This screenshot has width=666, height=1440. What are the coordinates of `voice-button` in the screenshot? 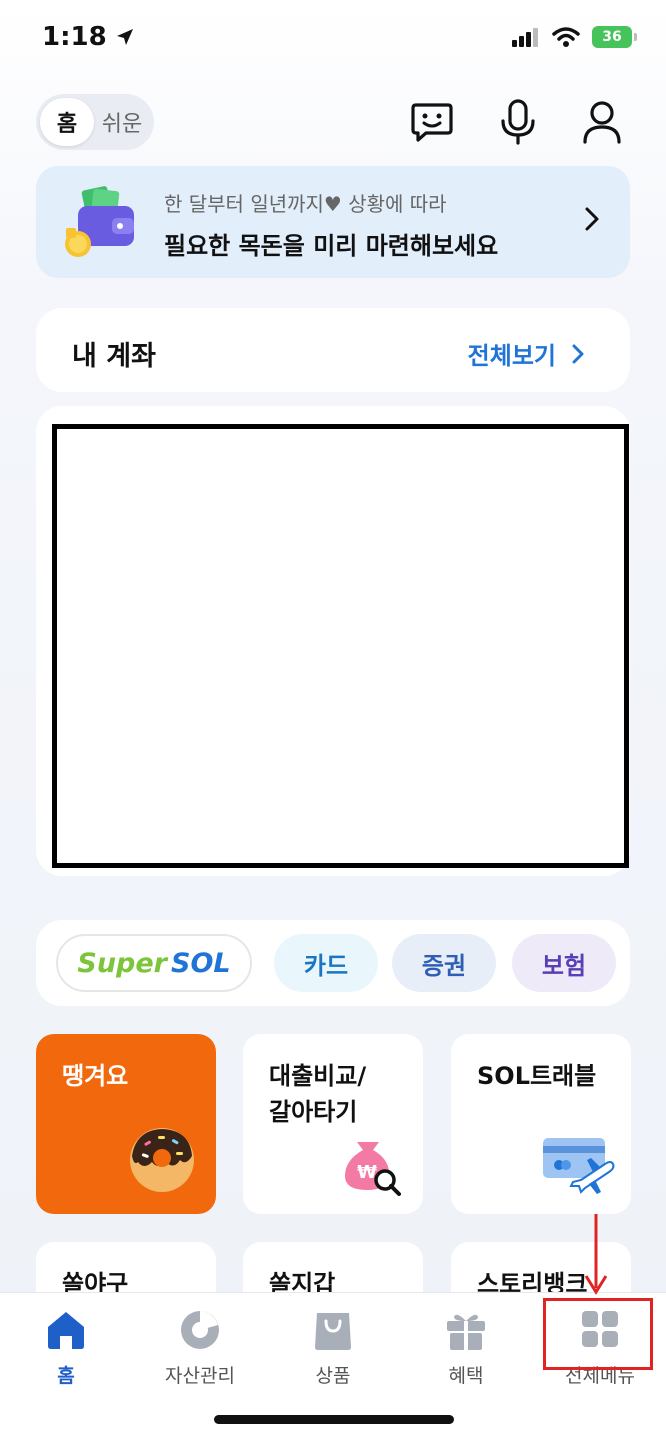 It's located at (518, 122).